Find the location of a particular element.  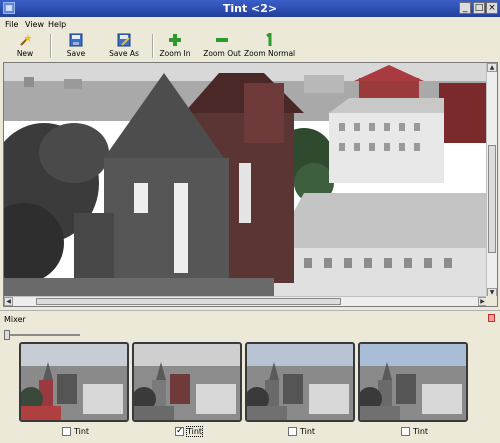

zoom-out-label: Zoom Out is located at coordinates (222, 53).